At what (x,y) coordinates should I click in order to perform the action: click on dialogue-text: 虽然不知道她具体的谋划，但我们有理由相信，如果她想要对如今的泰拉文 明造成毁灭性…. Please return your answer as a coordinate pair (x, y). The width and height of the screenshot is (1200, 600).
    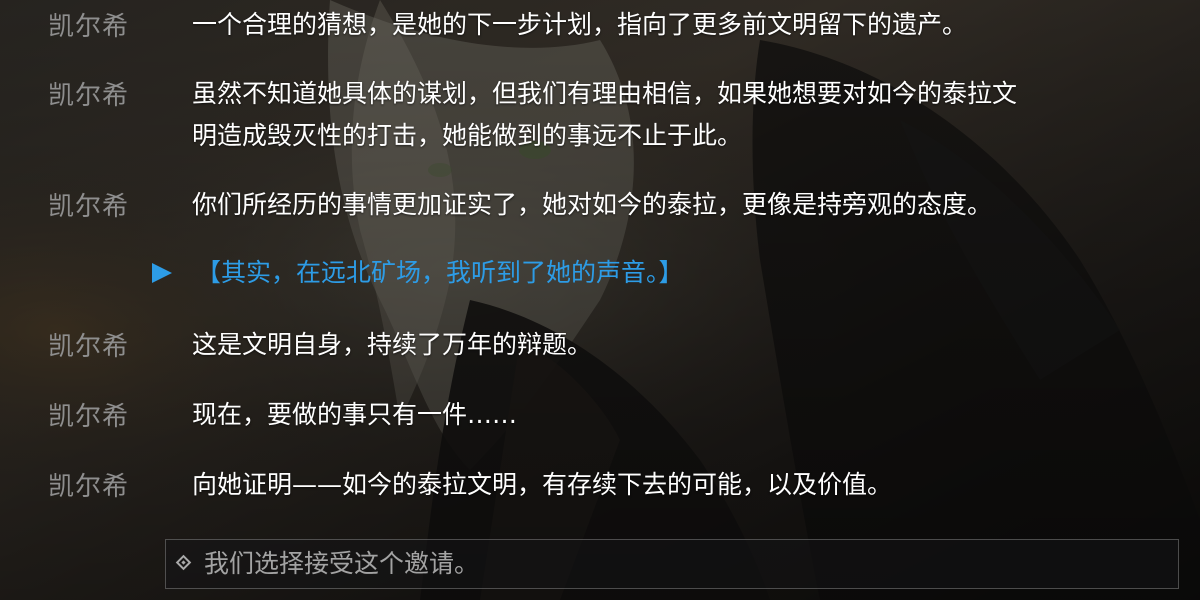
    Looking at the image, I should click on (605, 114).